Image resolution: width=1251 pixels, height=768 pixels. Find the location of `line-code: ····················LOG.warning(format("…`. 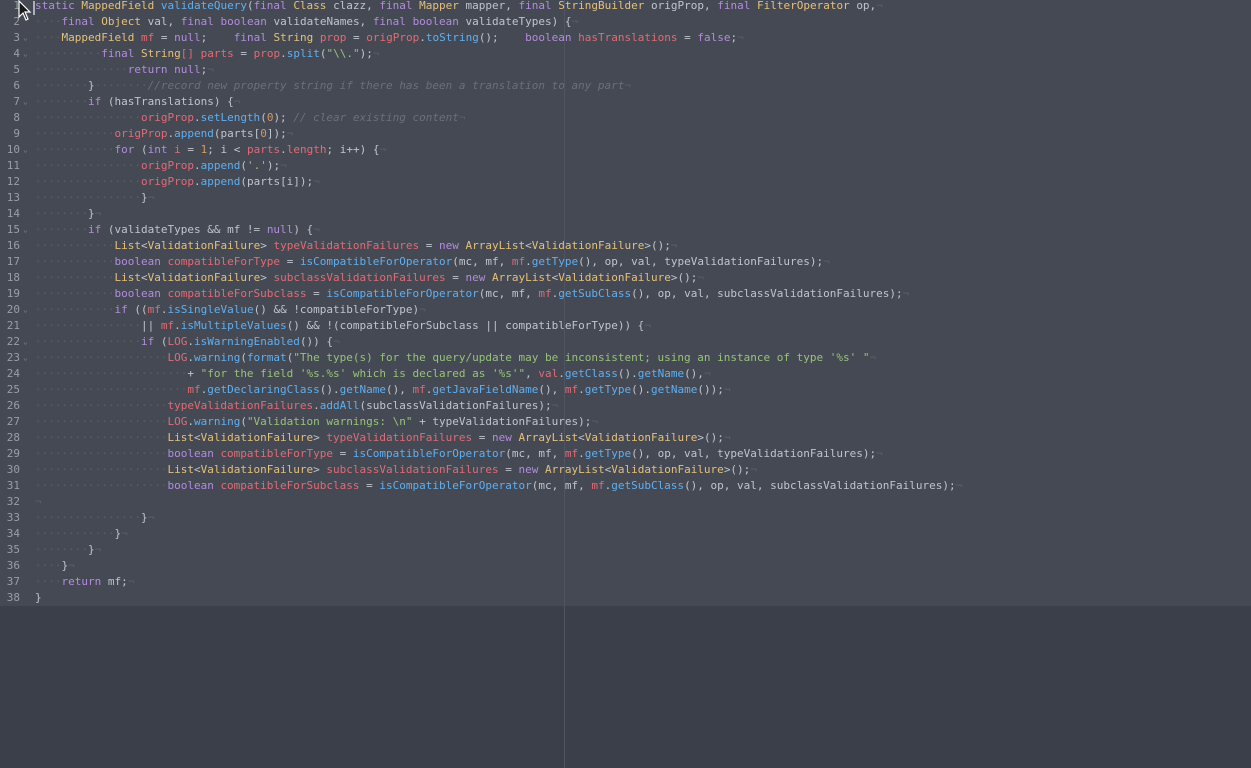

line-code: ····················LOG.warning(format("… is located at coordinates (455, 358).